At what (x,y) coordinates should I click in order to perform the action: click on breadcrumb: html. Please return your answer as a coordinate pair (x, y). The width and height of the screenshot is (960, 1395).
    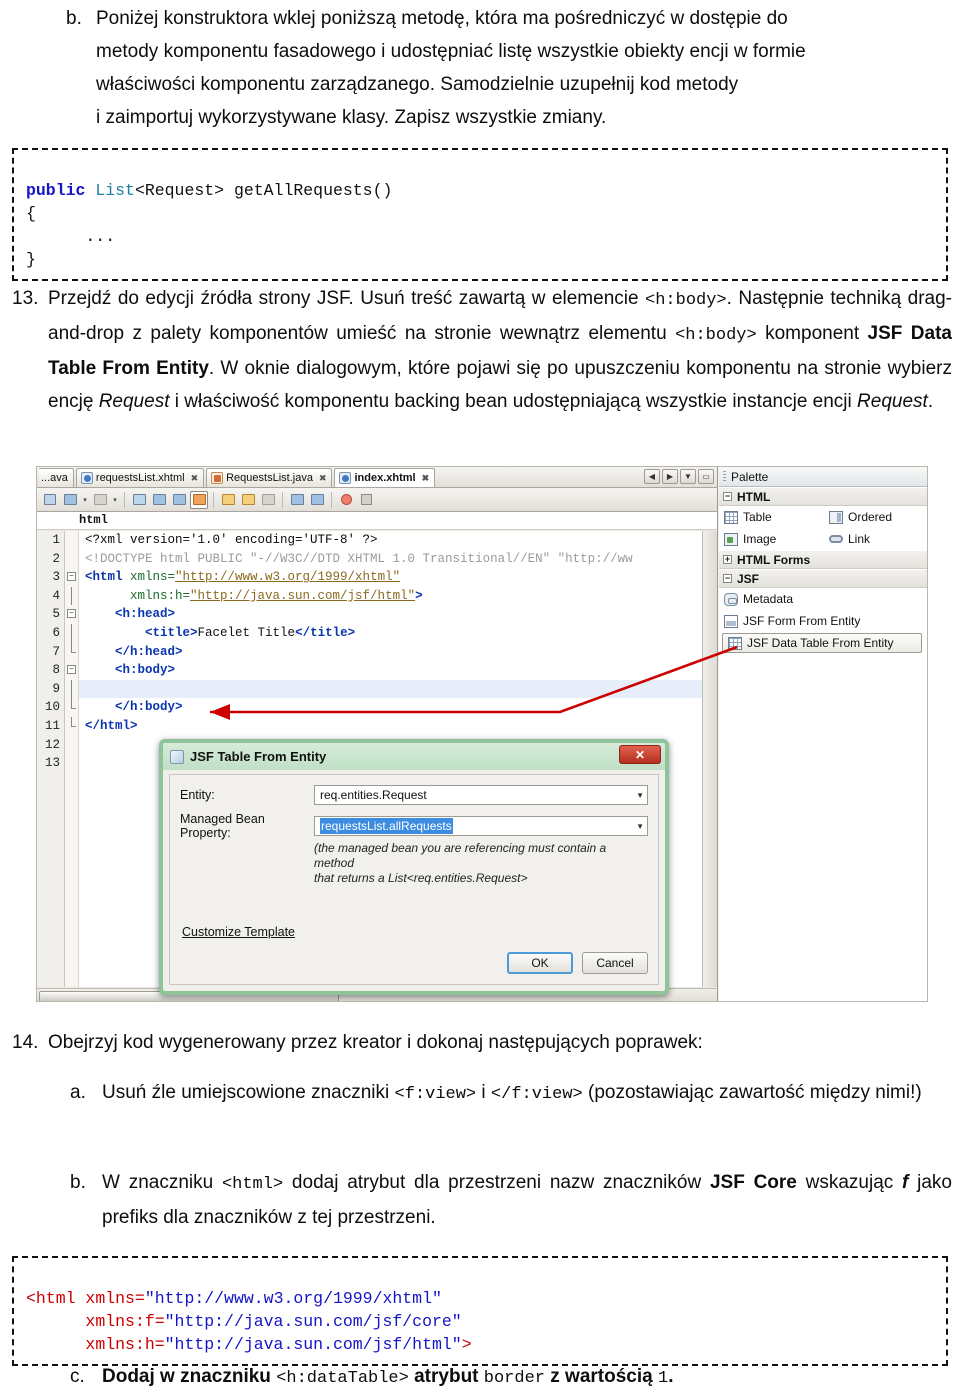
    Looking at the image, I should click on (377, 521).